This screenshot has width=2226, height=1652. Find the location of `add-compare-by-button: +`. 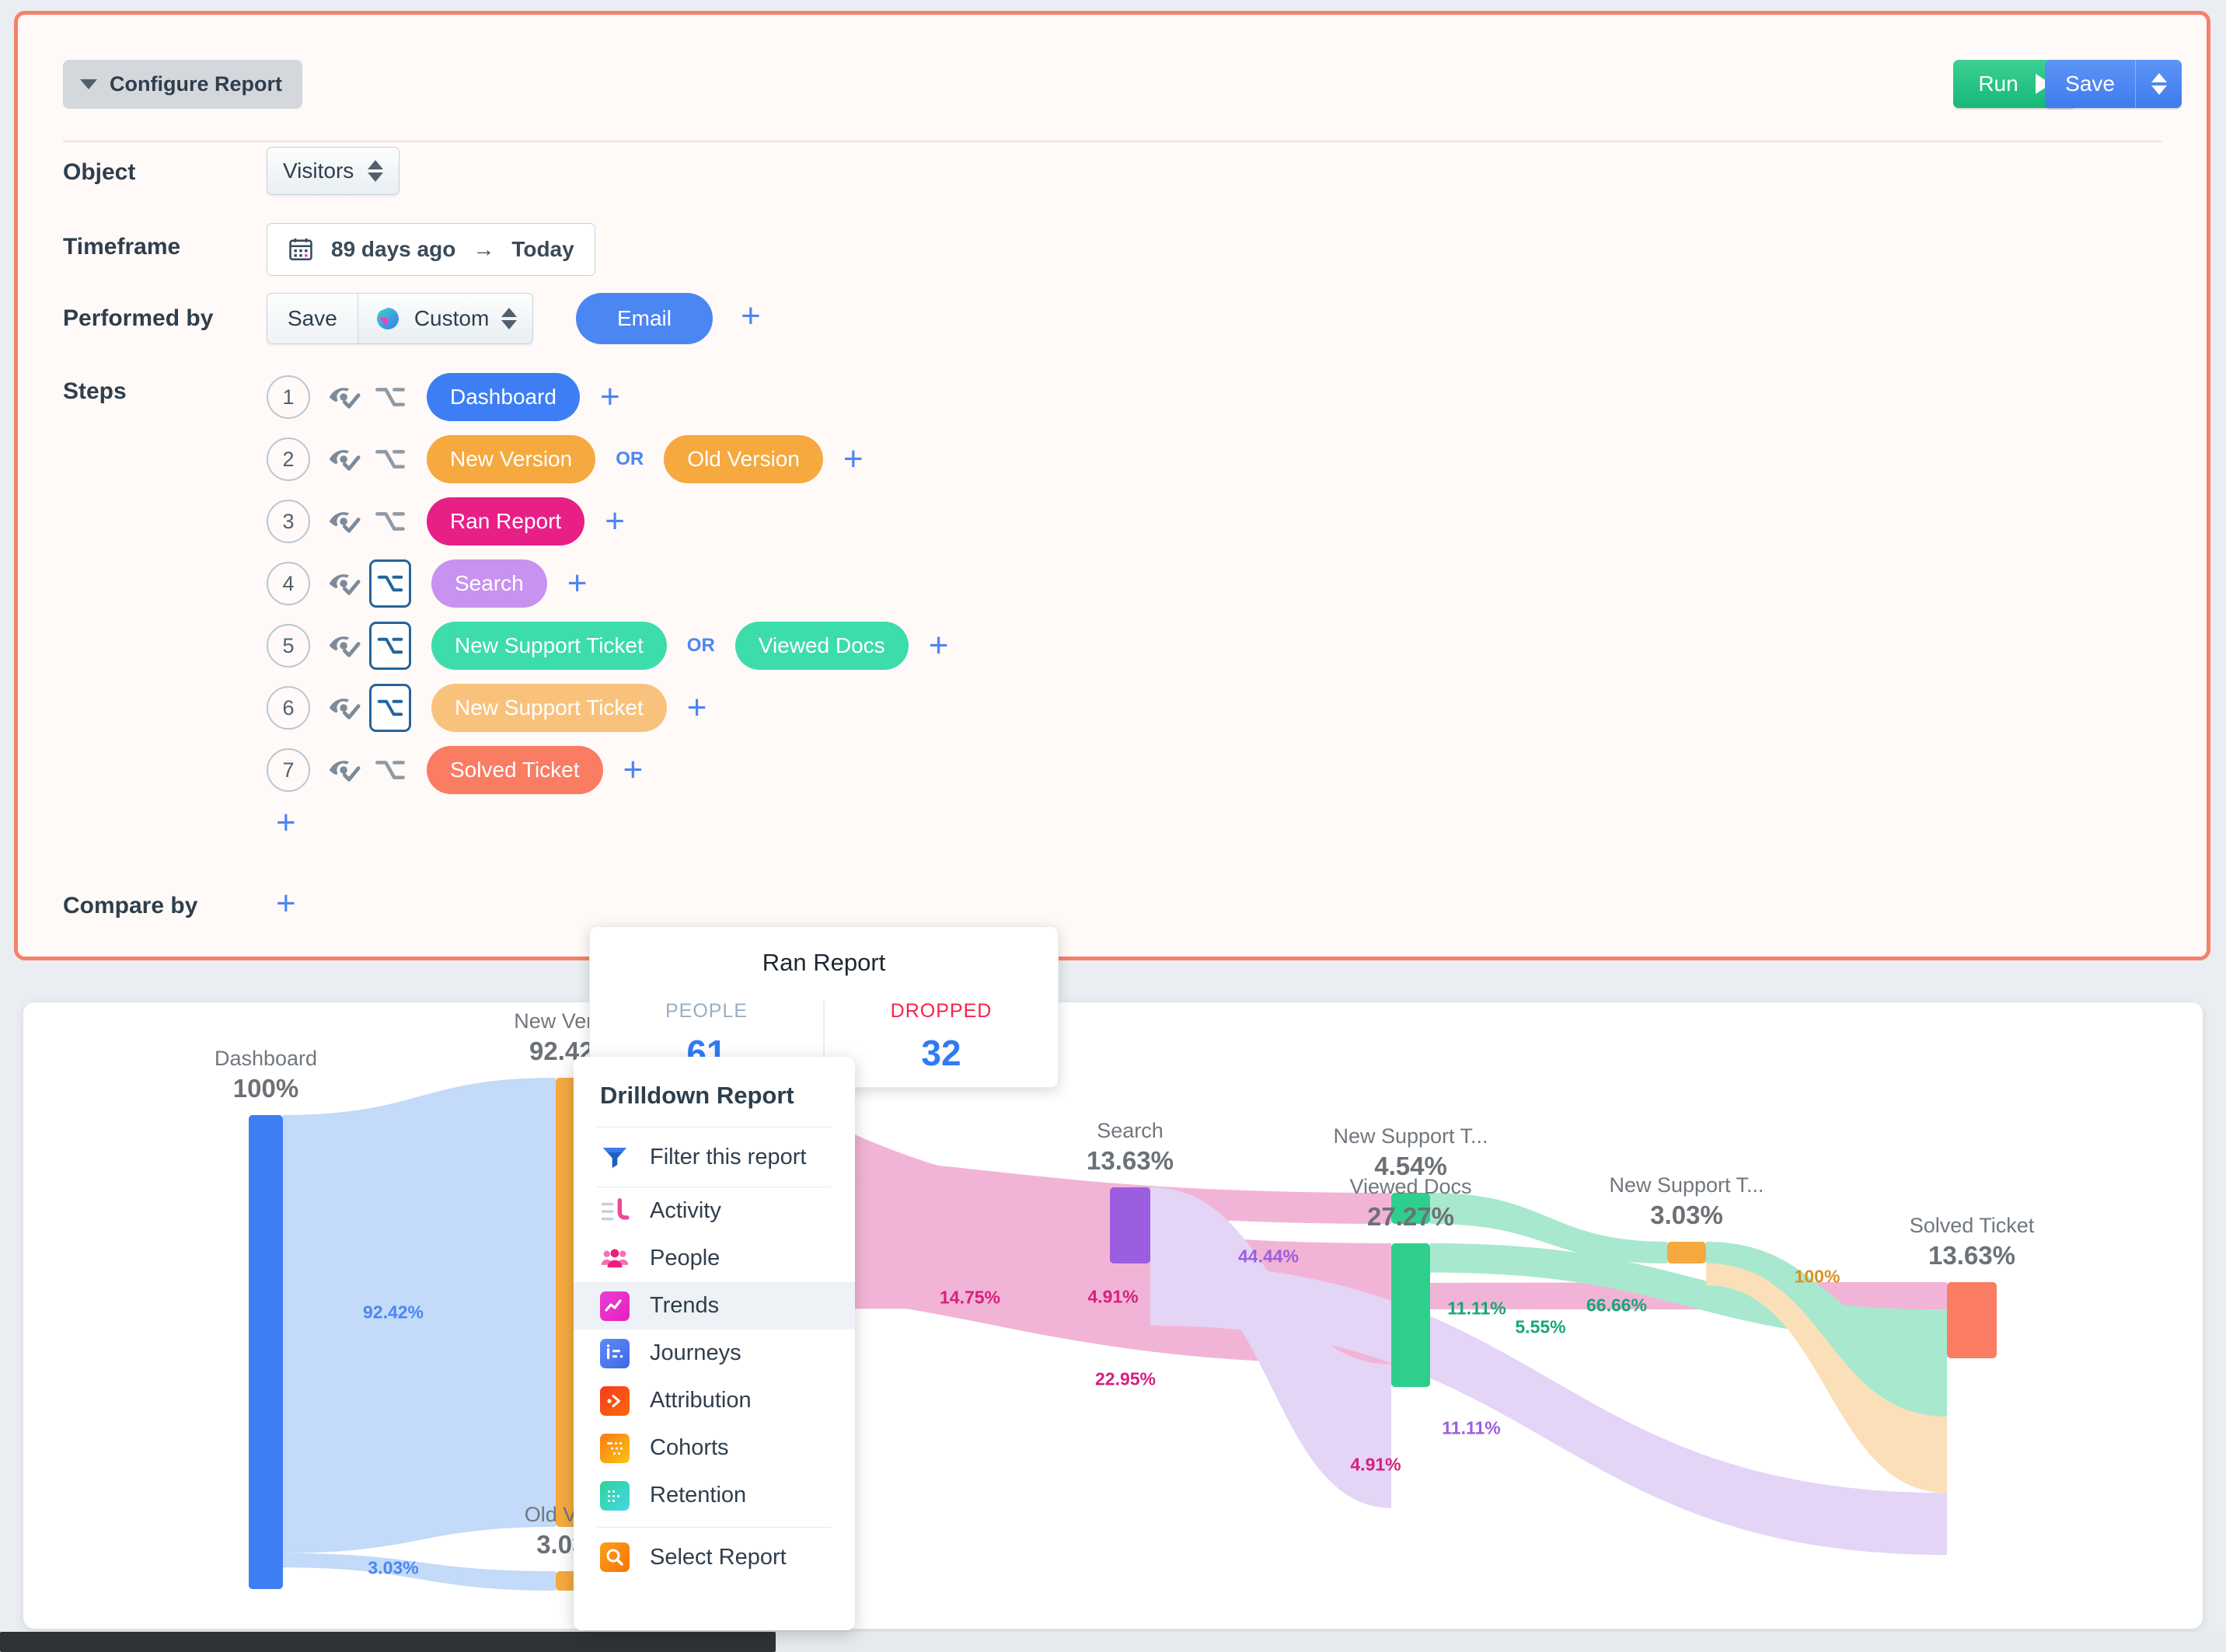

add-compare-by-button: + is located at coordinates (286, 904).